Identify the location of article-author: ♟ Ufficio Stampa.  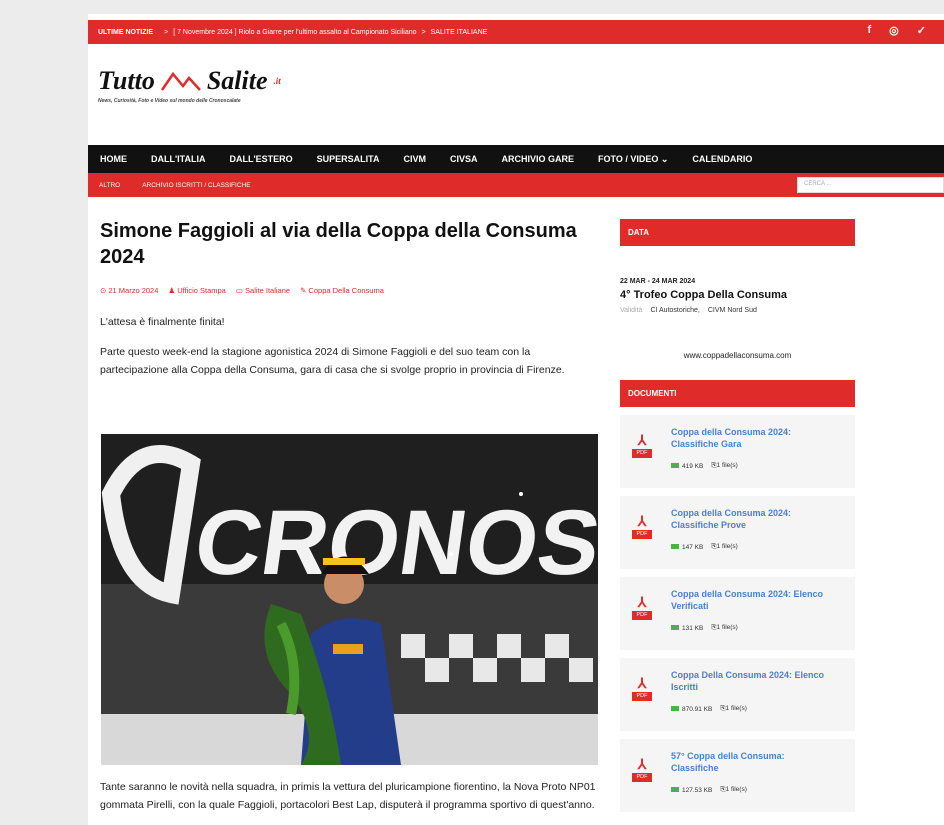
(196, 290).